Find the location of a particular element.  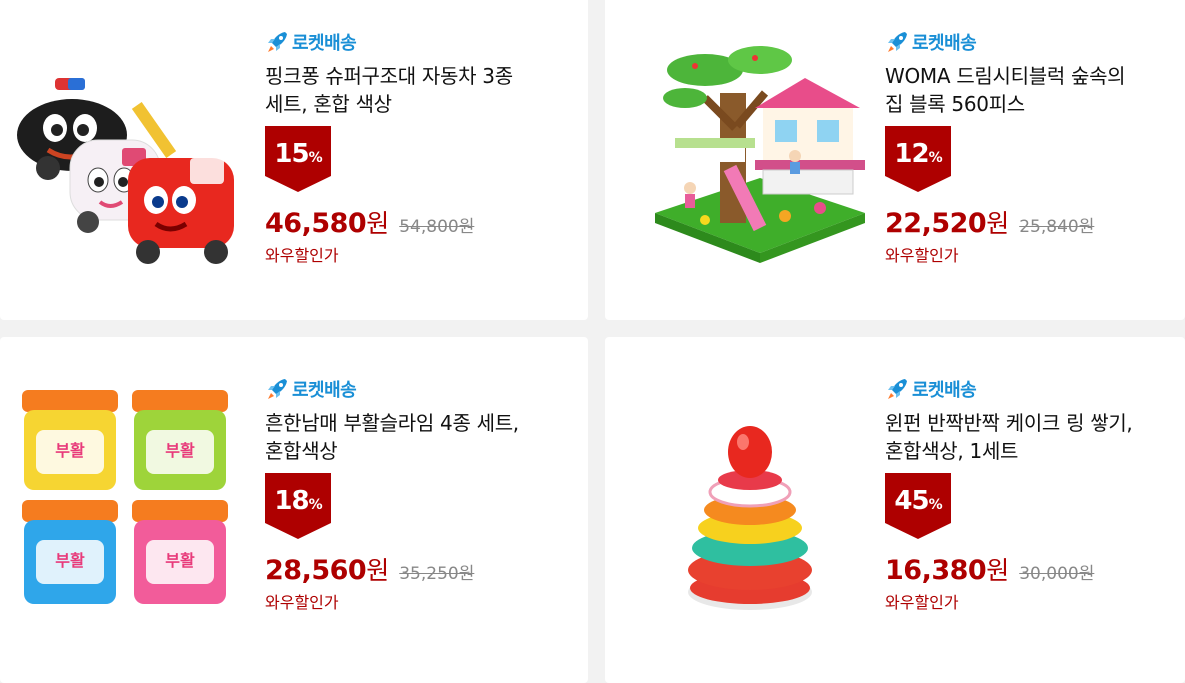

original-price: 25,840원 is located at coordinates (1057, 227).